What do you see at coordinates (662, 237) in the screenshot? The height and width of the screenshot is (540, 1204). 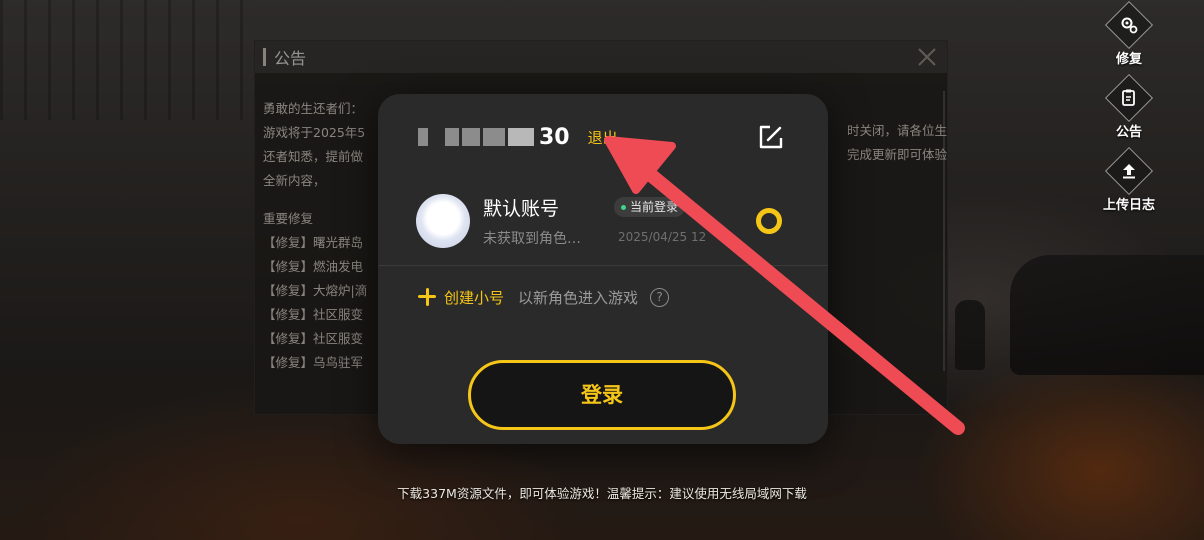 I see `account-last-login: 2025/04/25 12` at bounding box center [662, 237].